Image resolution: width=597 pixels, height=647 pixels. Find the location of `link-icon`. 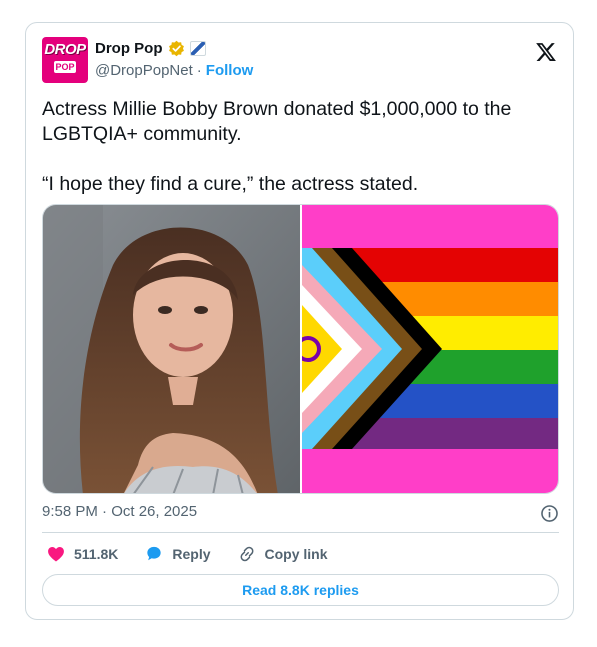

link-icon is located at coordinates (246, 554).